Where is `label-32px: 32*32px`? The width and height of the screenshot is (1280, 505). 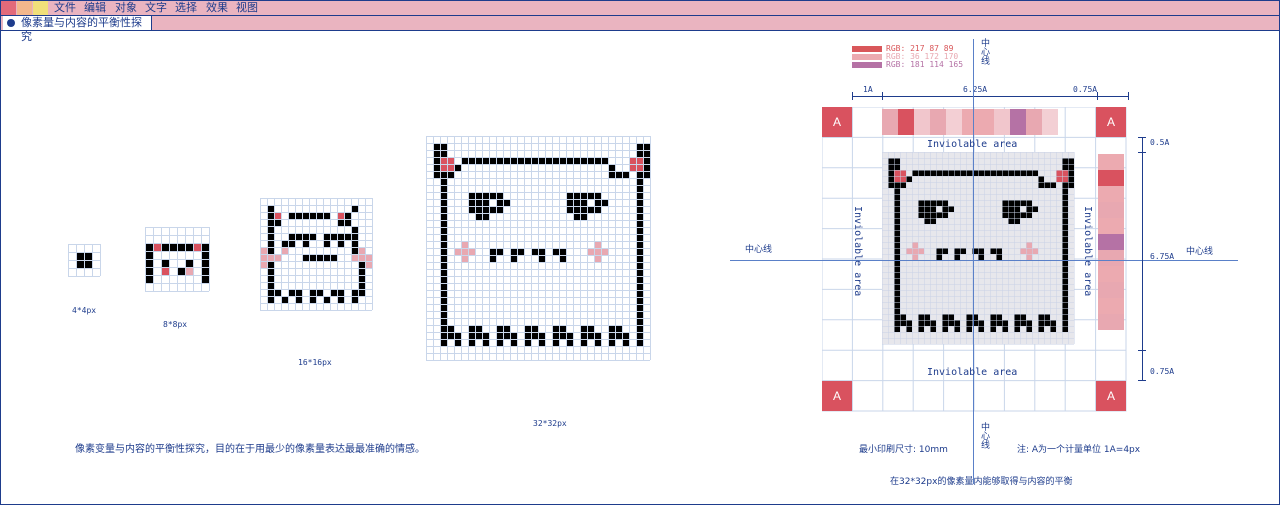 label-32px: 32*32px is located at coordinates (550, 423).